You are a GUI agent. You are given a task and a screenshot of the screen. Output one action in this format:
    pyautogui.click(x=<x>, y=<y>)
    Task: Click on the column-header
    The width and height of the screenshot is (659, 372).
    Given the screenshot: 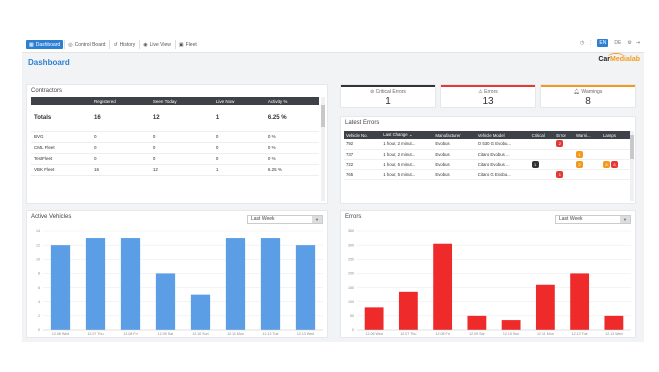 What is the action you would take?
    pyautogui.click(x=61, y=101)
    